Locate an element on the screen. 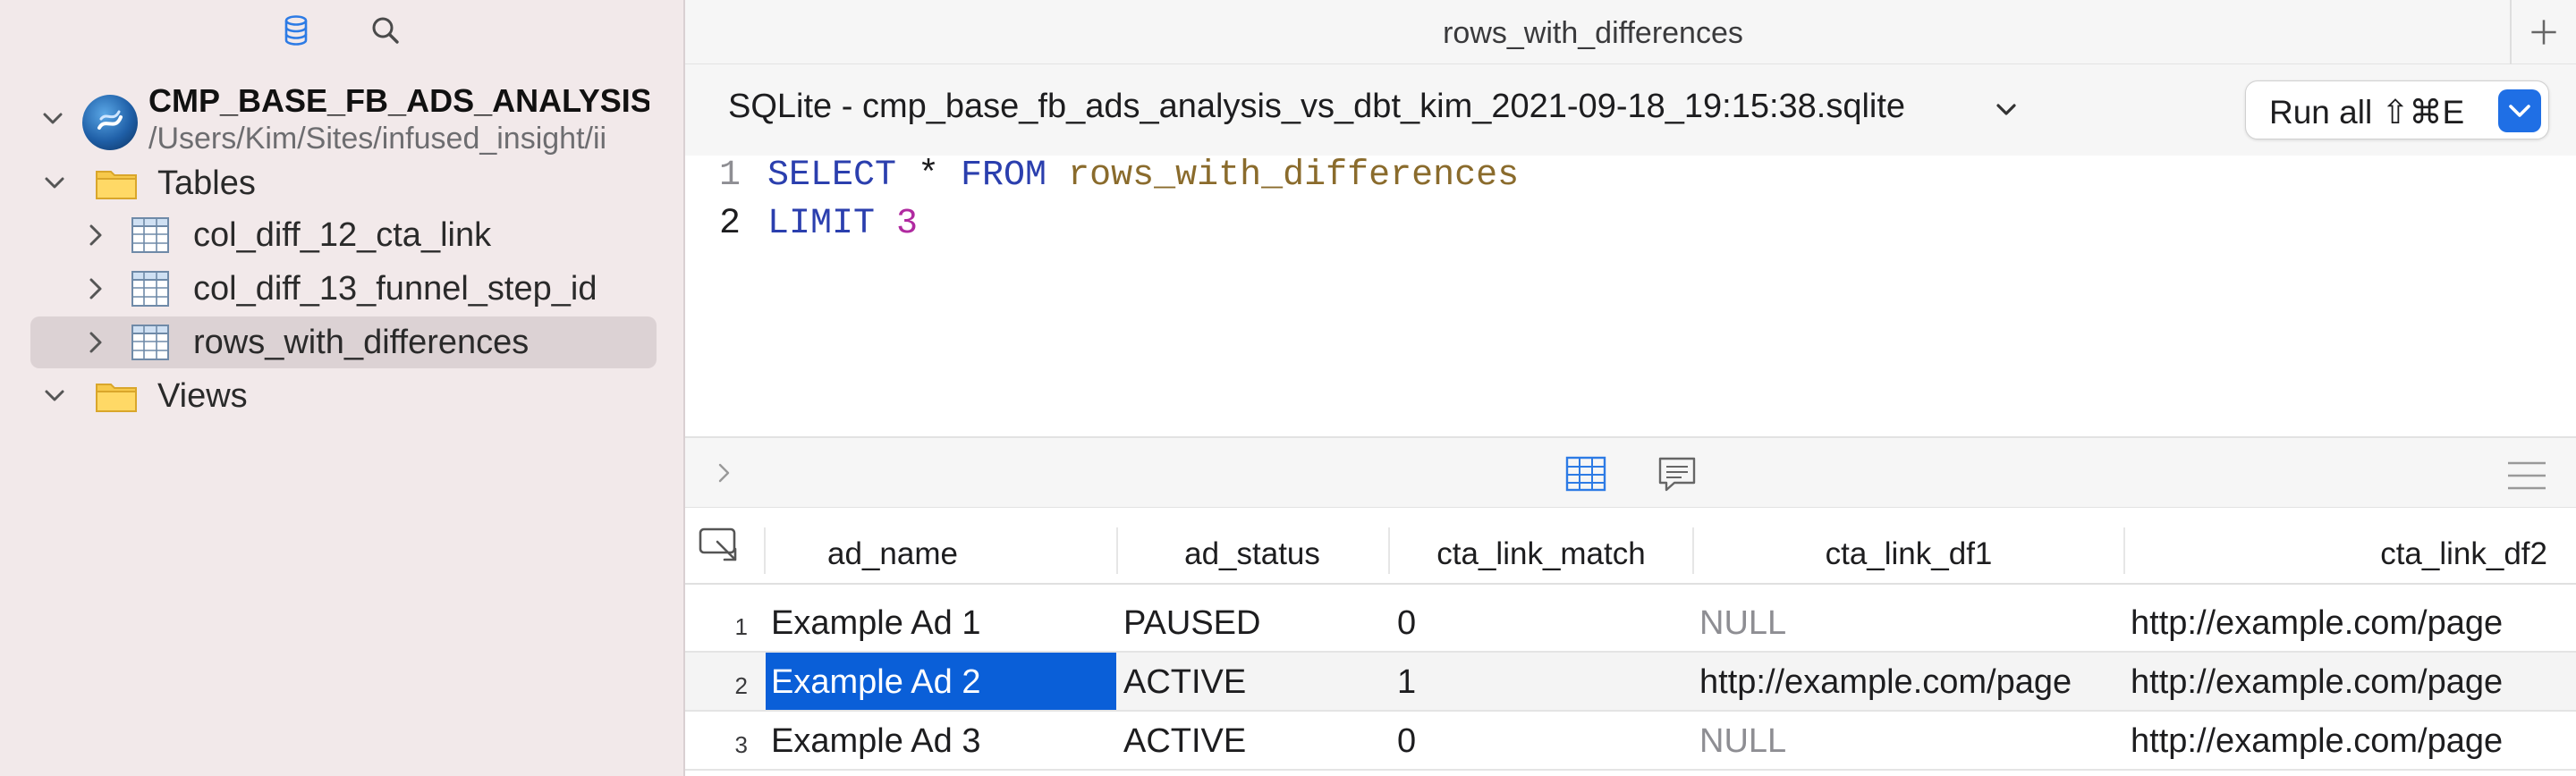  column-header: cta_link_df2 is located at coordinates (2340, 554).